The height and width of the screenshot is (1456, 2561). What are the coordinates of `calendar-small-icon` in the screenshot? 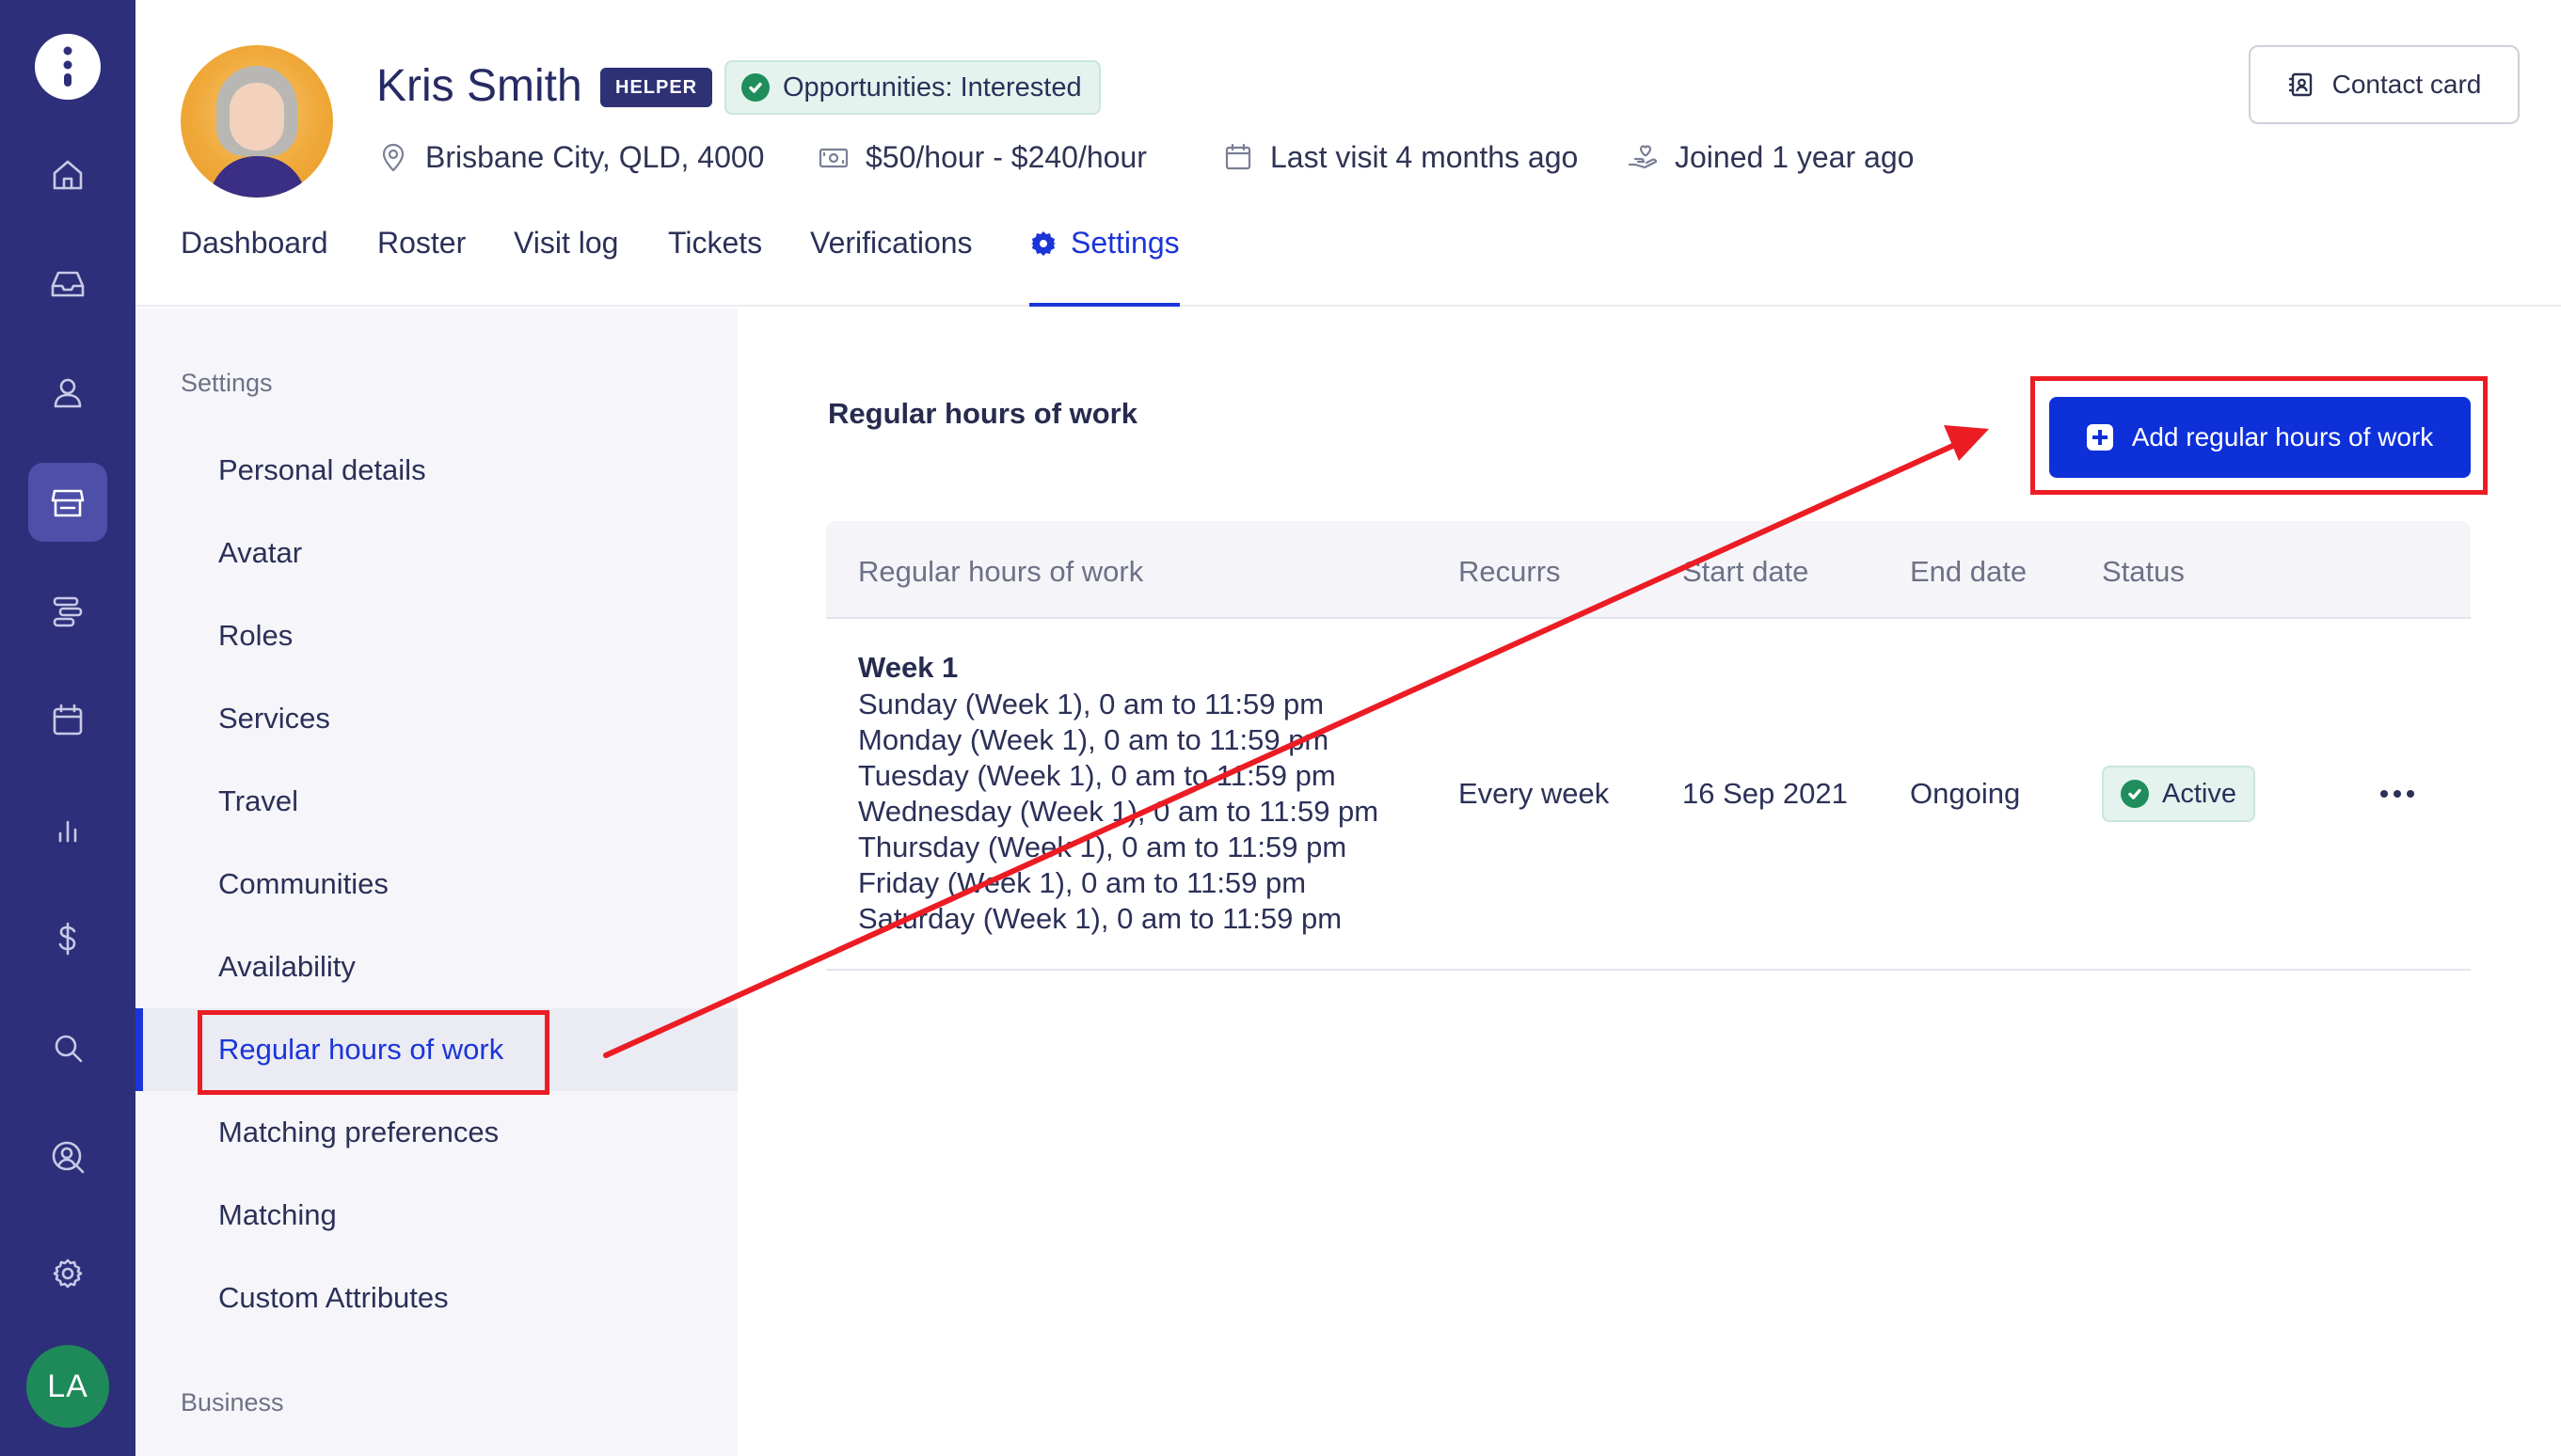 It's located at (1238, 156).